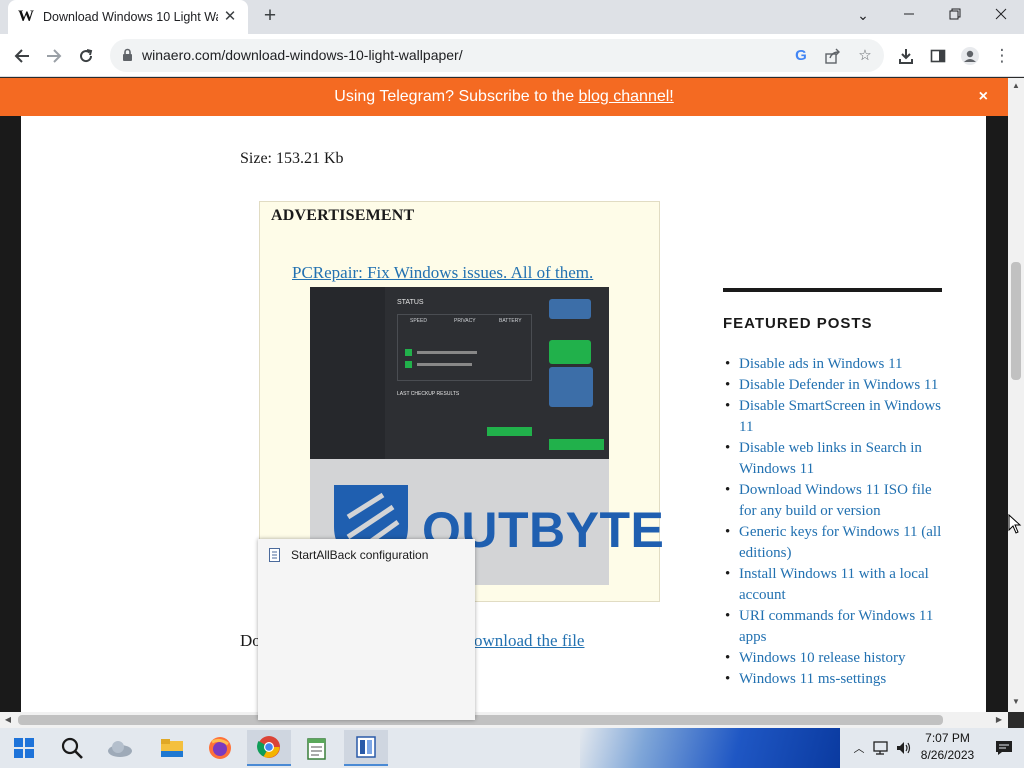  What do you see at coordinates (835, 364) in the screenshot?
I see `featured-post-link: Disable ads in Windows 11` at bounding box center [835, 364].